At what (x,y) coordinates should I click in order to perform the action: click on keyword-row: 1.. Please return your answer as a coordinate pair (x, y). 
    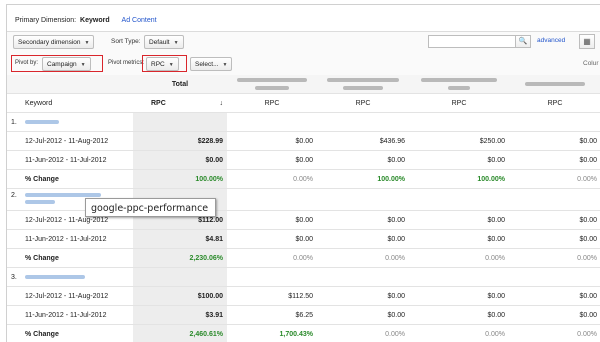
    Looking at the image, I should click on (303, 122).